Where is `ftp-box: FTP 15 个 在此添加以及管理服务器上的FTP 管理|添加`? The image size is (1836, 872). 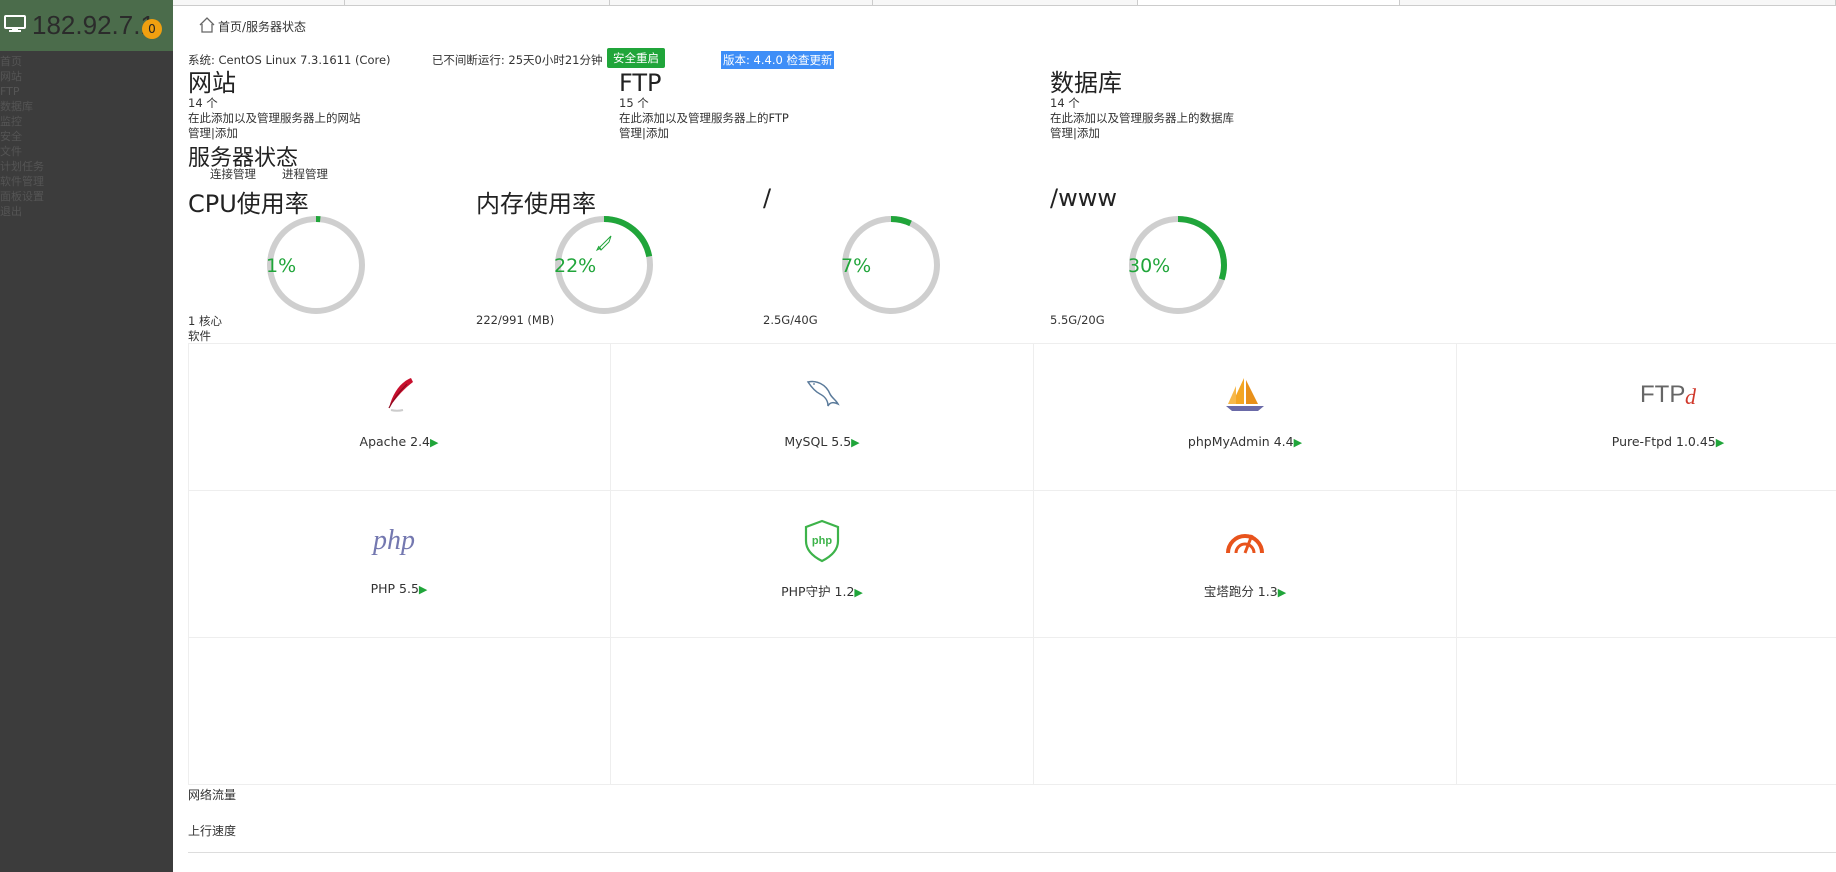 ftp-box: FTP 15 个 在此添加以及管理服务器上的FTP 管理|添加 is located at coordinates (704, 105).